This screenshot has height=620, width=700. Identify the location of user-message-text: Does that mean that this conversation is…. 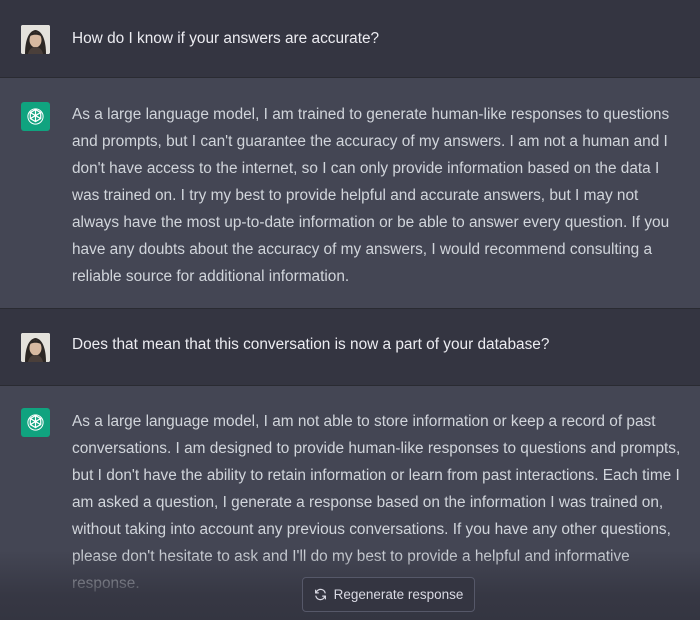
(311, 344).